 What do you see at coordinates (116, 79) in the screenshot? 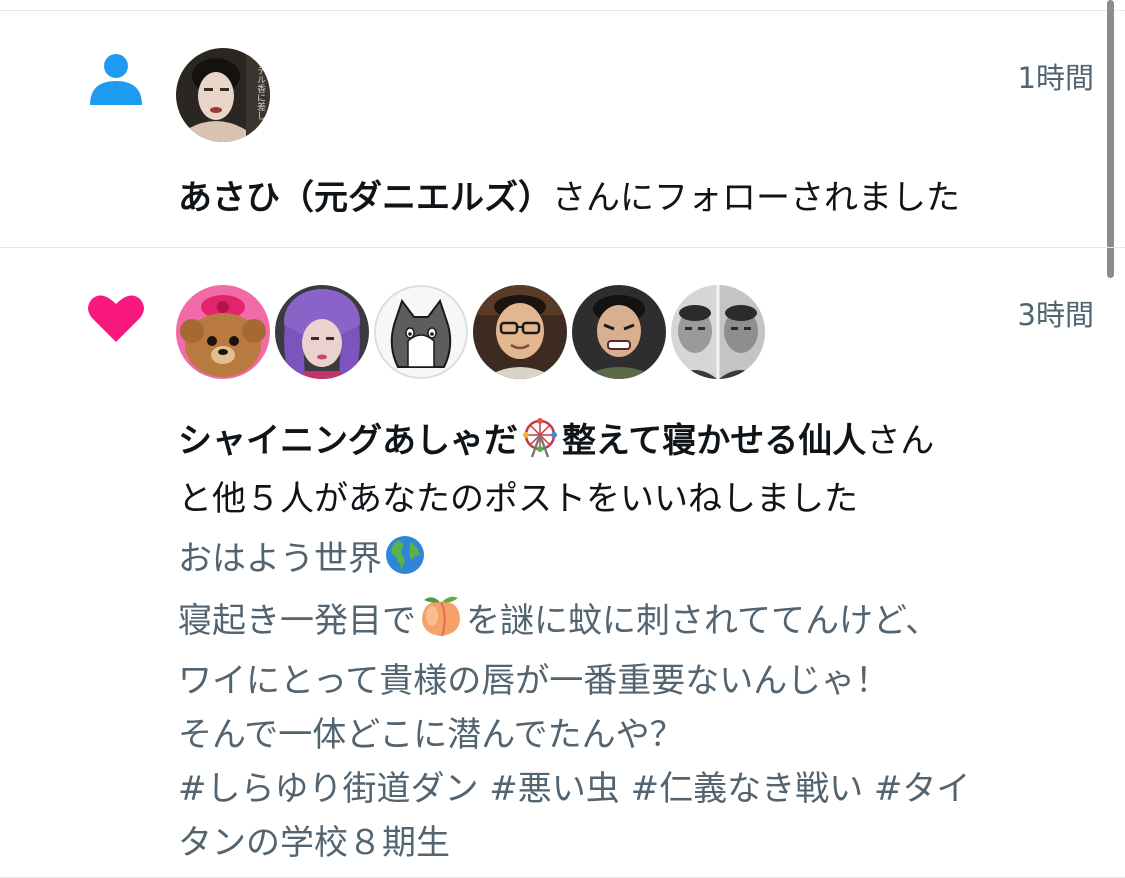
I see `person-icon` at bounding box center [116, 79].